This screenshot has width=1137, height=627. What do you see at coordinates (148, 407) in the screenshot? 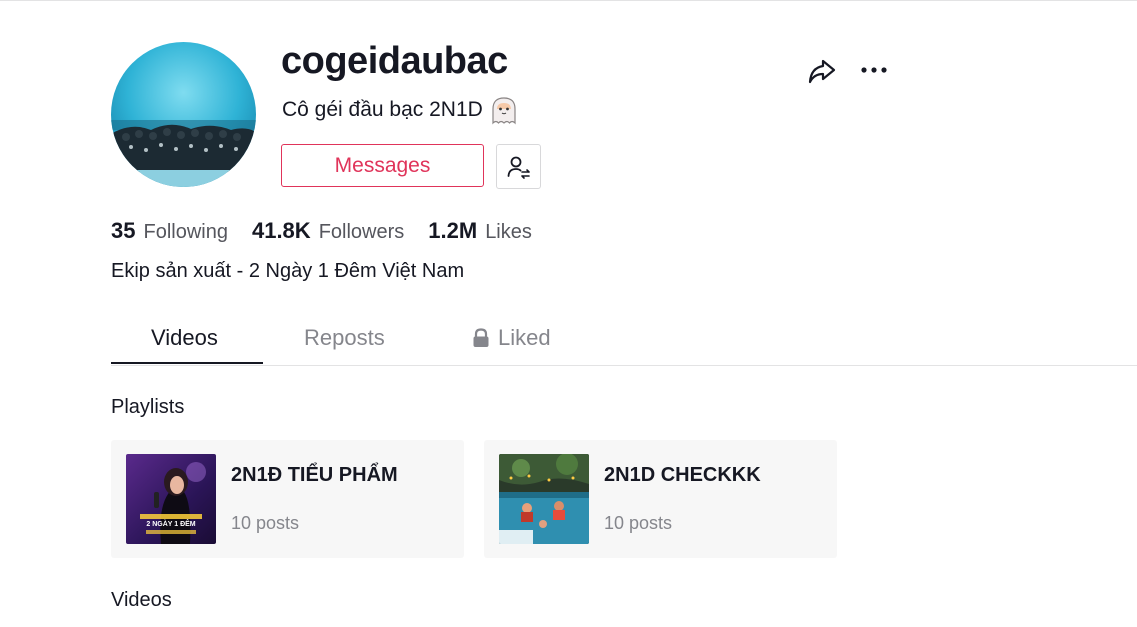
I see `playlists-heading: Playlists` at bounding box center [148, 407].